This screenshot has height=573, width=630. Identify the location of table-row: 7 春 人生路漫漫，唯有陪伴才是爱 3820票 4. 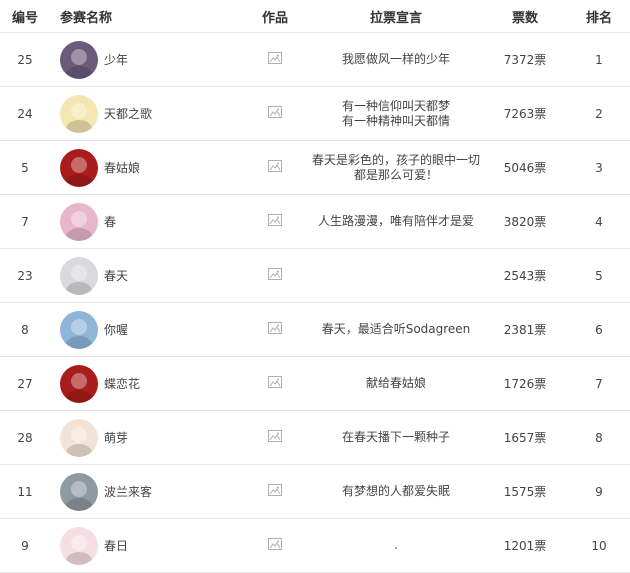
(315, 222).